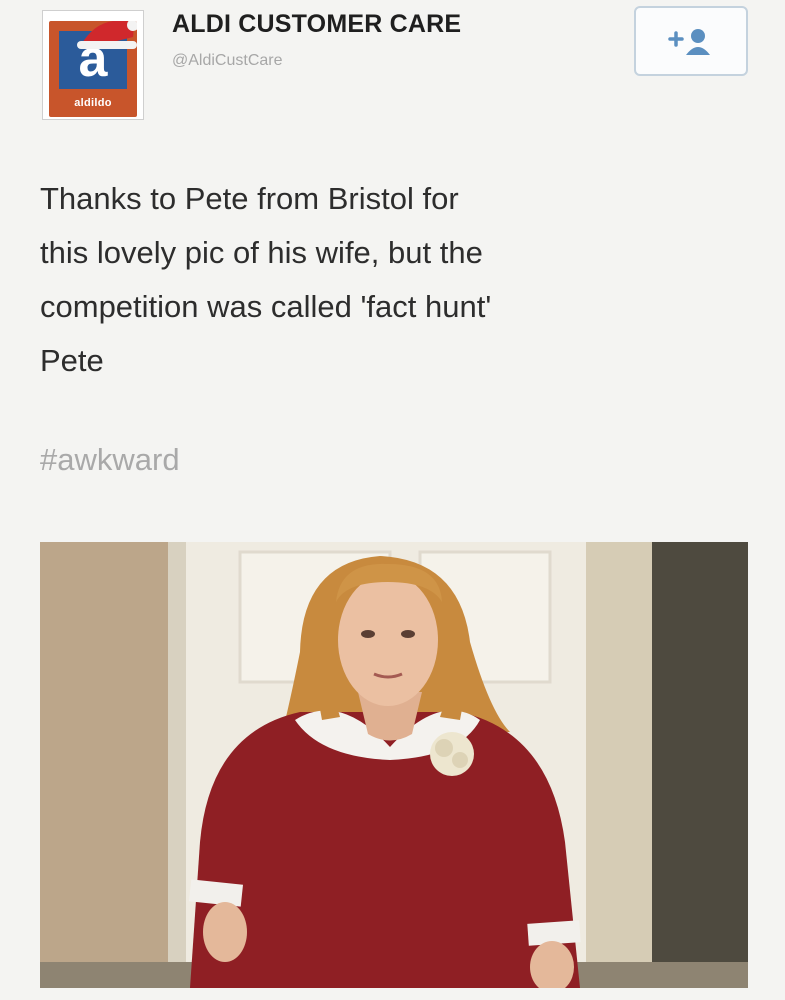 The width and height of the screenshot is (785, 1000). What do you see at coordinates (316, 24) in the screenshot?
I see `display-name: ALDI CUSTOMER CARE` at bounding box center [316, 24].